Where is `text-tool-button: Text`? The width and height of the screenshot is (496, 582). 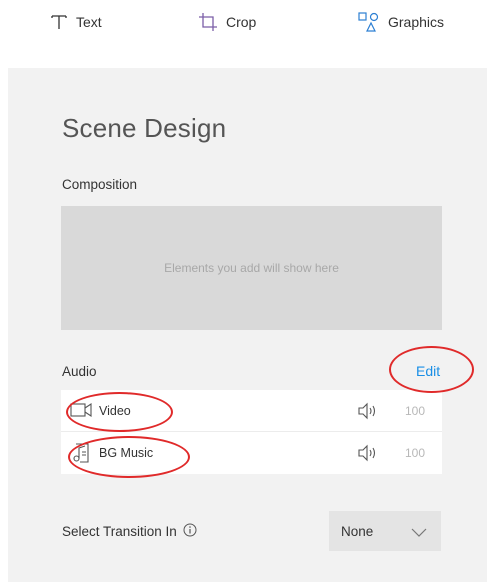
text-tool-button: Text is located at coordinates (76, 22).